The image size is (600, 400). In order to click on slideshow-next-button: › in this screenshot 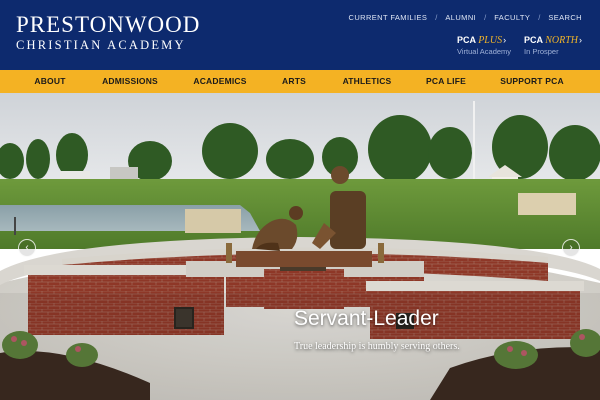, I will do `click(571, 248)`.